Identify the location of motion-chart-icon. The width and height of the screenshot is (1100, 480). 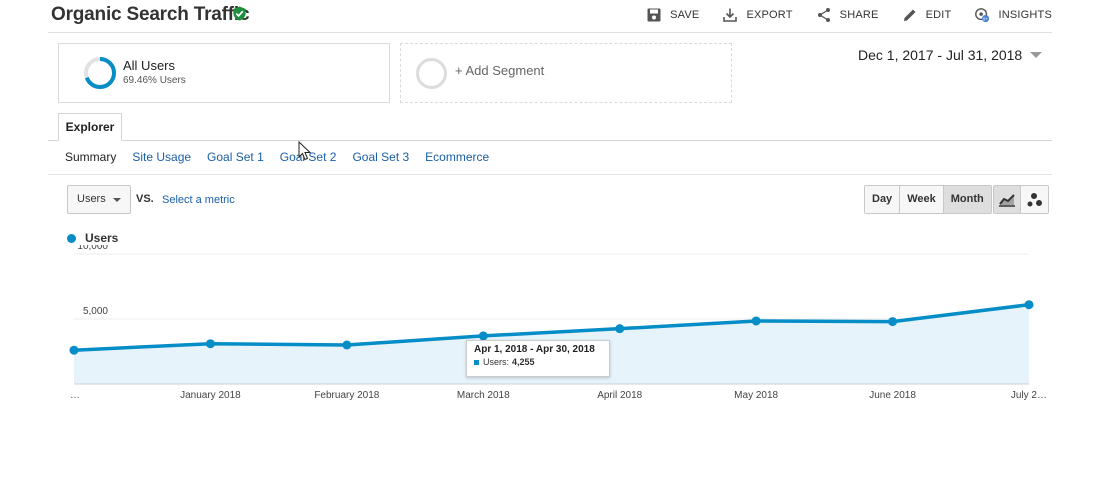
(1034, 199).